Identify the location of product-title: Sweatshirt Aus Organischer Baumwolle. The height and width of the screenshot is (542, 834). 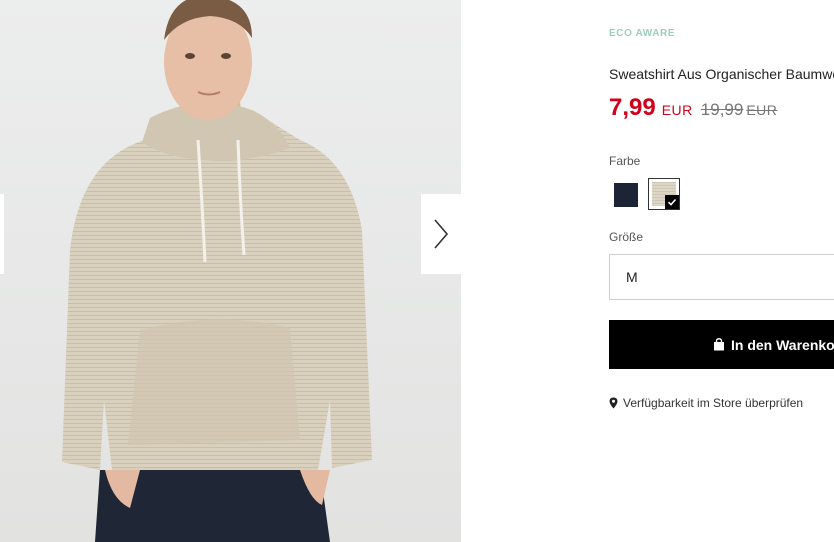
(721, 74).